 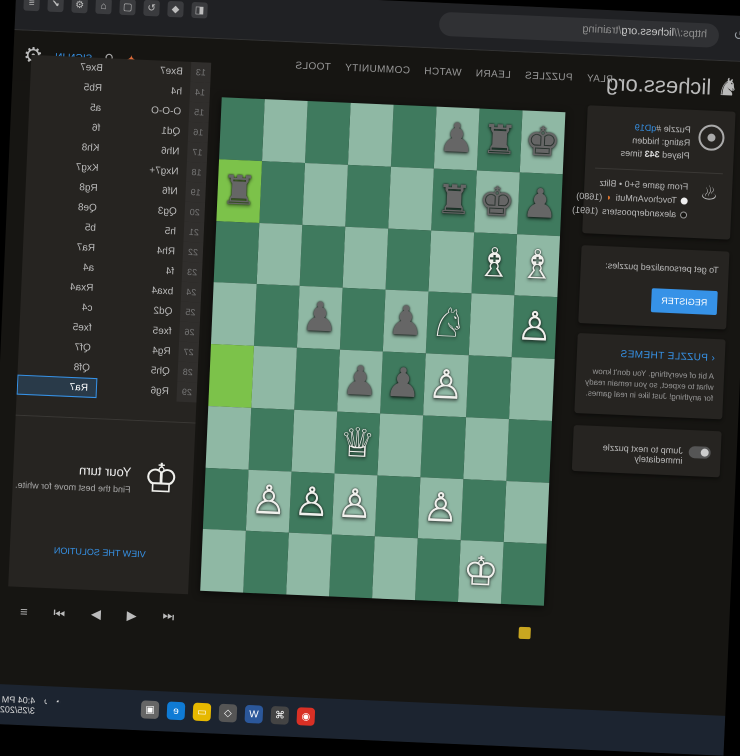 I want to click on previous-move-icon: ◀, so click(x=131, y=616).